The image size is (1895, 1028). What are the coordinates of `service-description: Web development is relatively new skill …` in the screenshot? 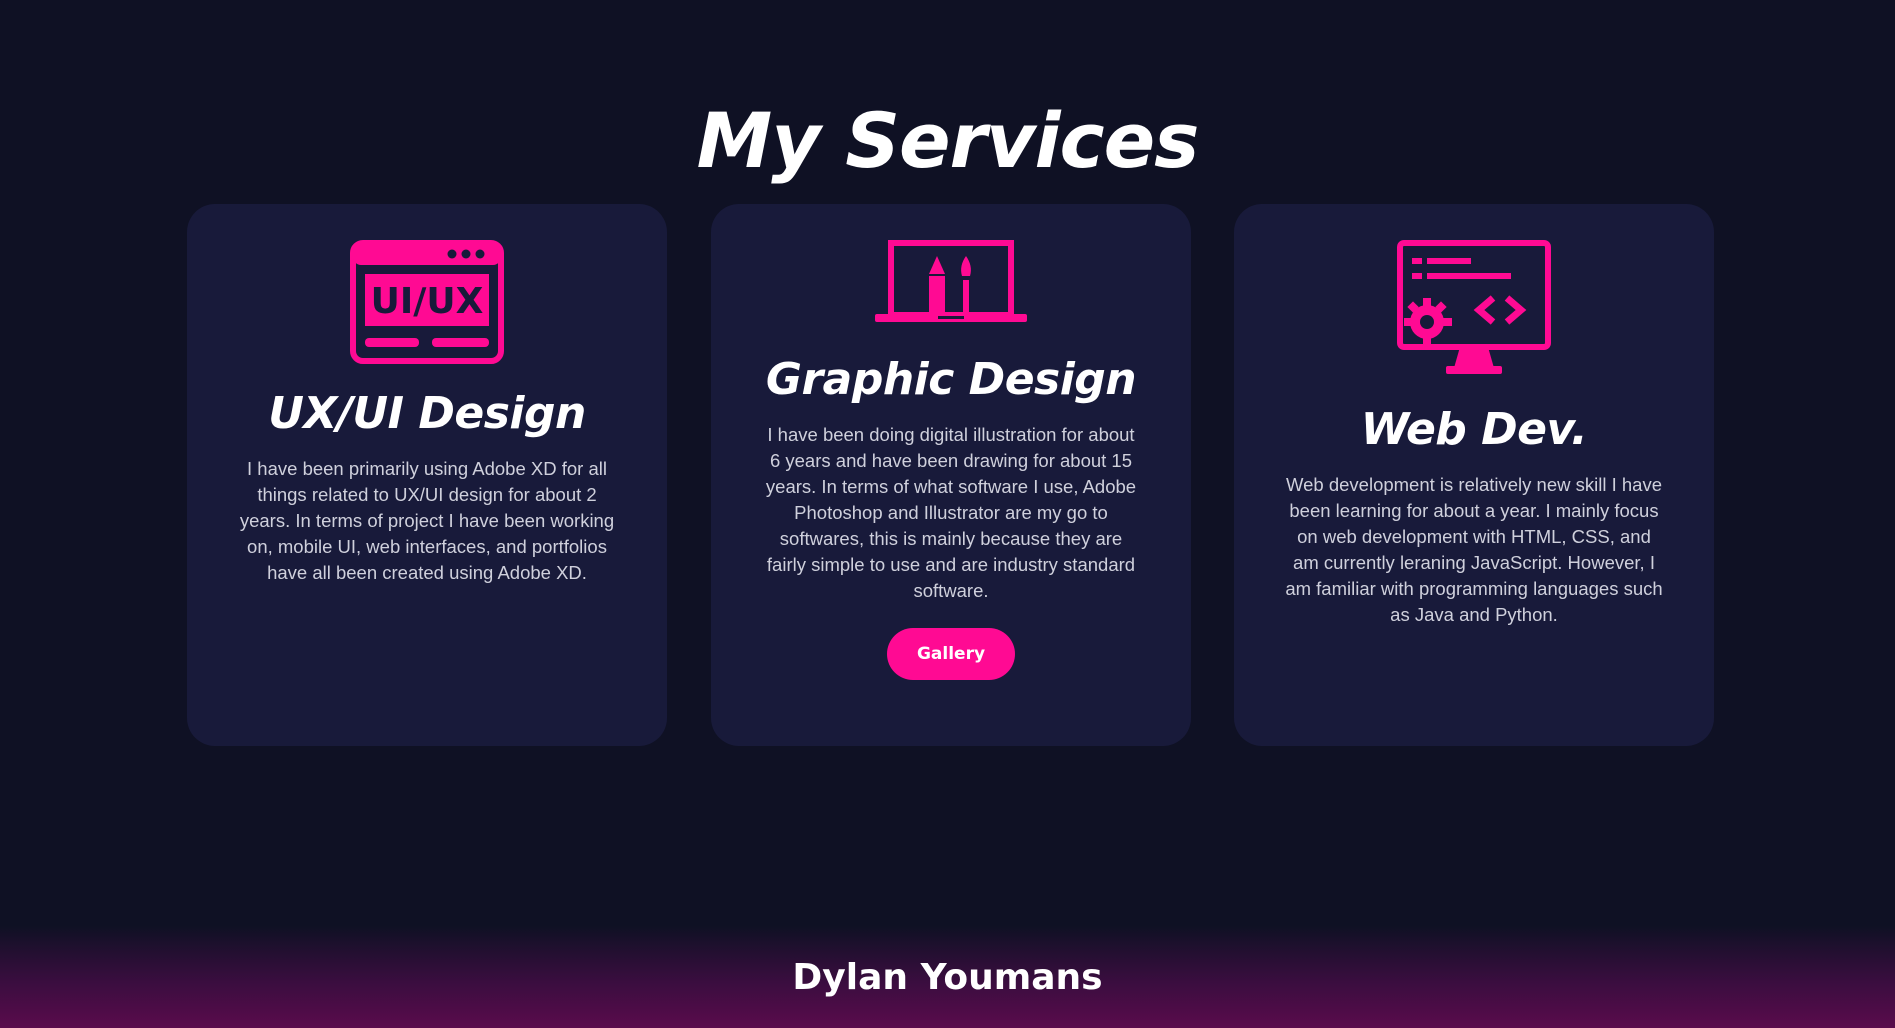 It's located at (1474, 549).